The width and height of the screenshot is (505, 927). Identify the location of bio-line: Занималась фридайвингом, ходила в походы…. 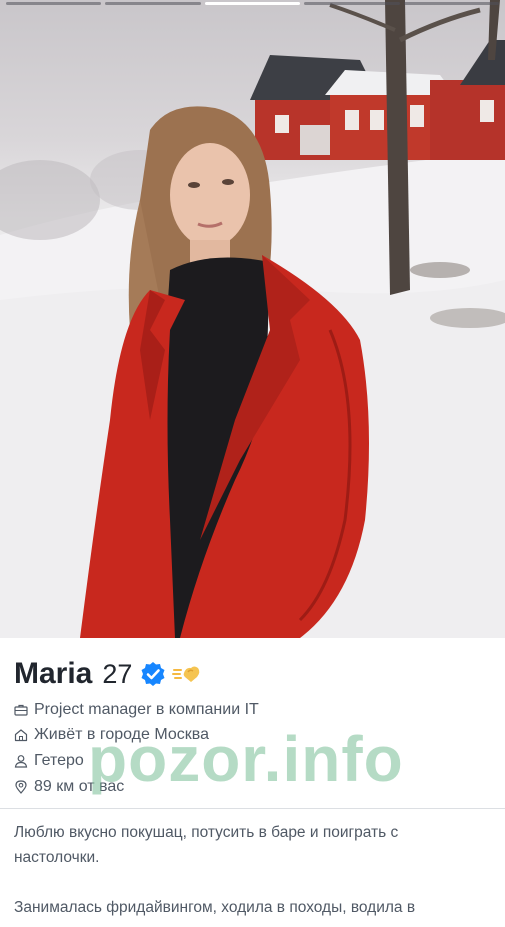
(215, 907).